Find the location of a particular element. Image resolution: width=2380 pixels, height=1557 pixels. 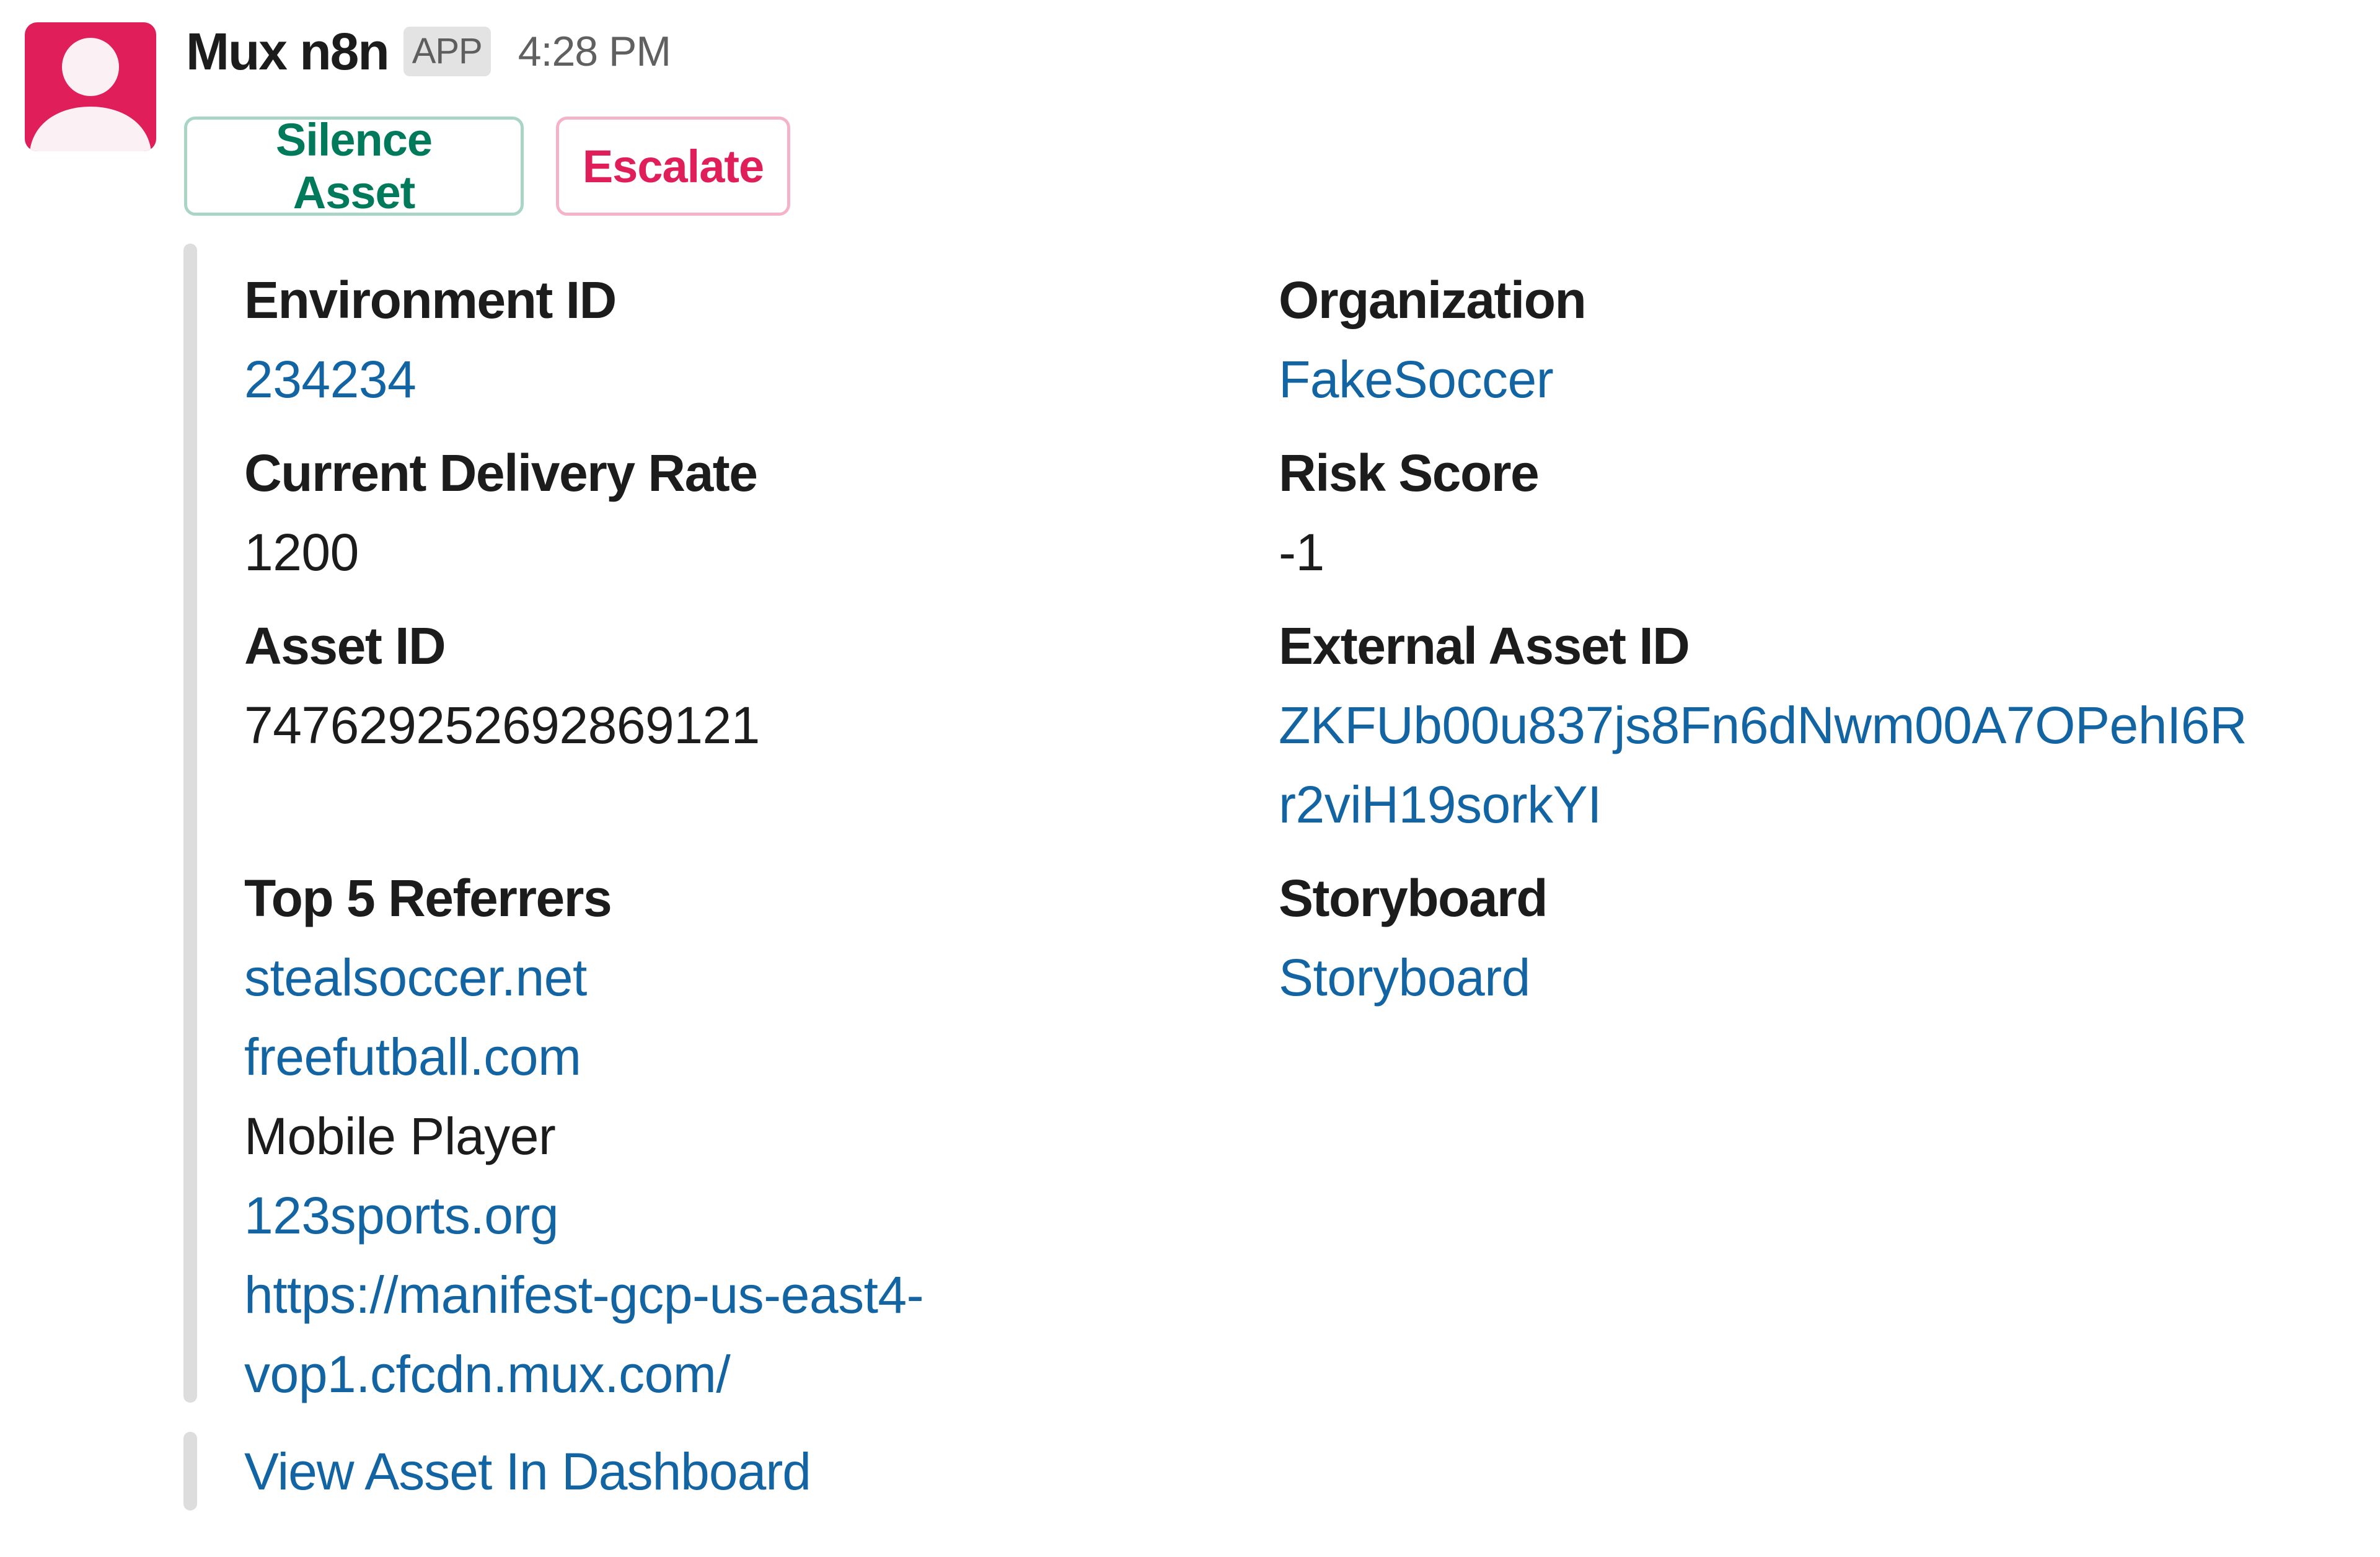

field-organization: Organization FakeSoccer is located at coordinates (1815, 339).